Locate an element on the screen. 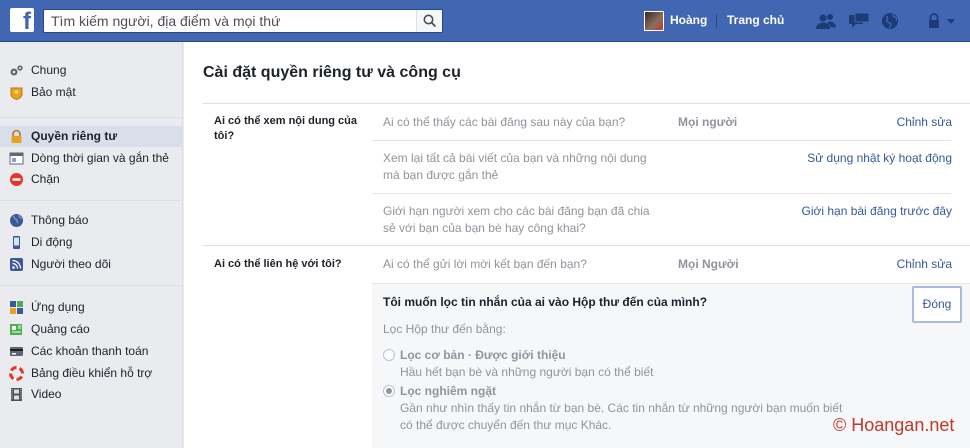  radio-basic-filtering is located at coordinates (389, 355).